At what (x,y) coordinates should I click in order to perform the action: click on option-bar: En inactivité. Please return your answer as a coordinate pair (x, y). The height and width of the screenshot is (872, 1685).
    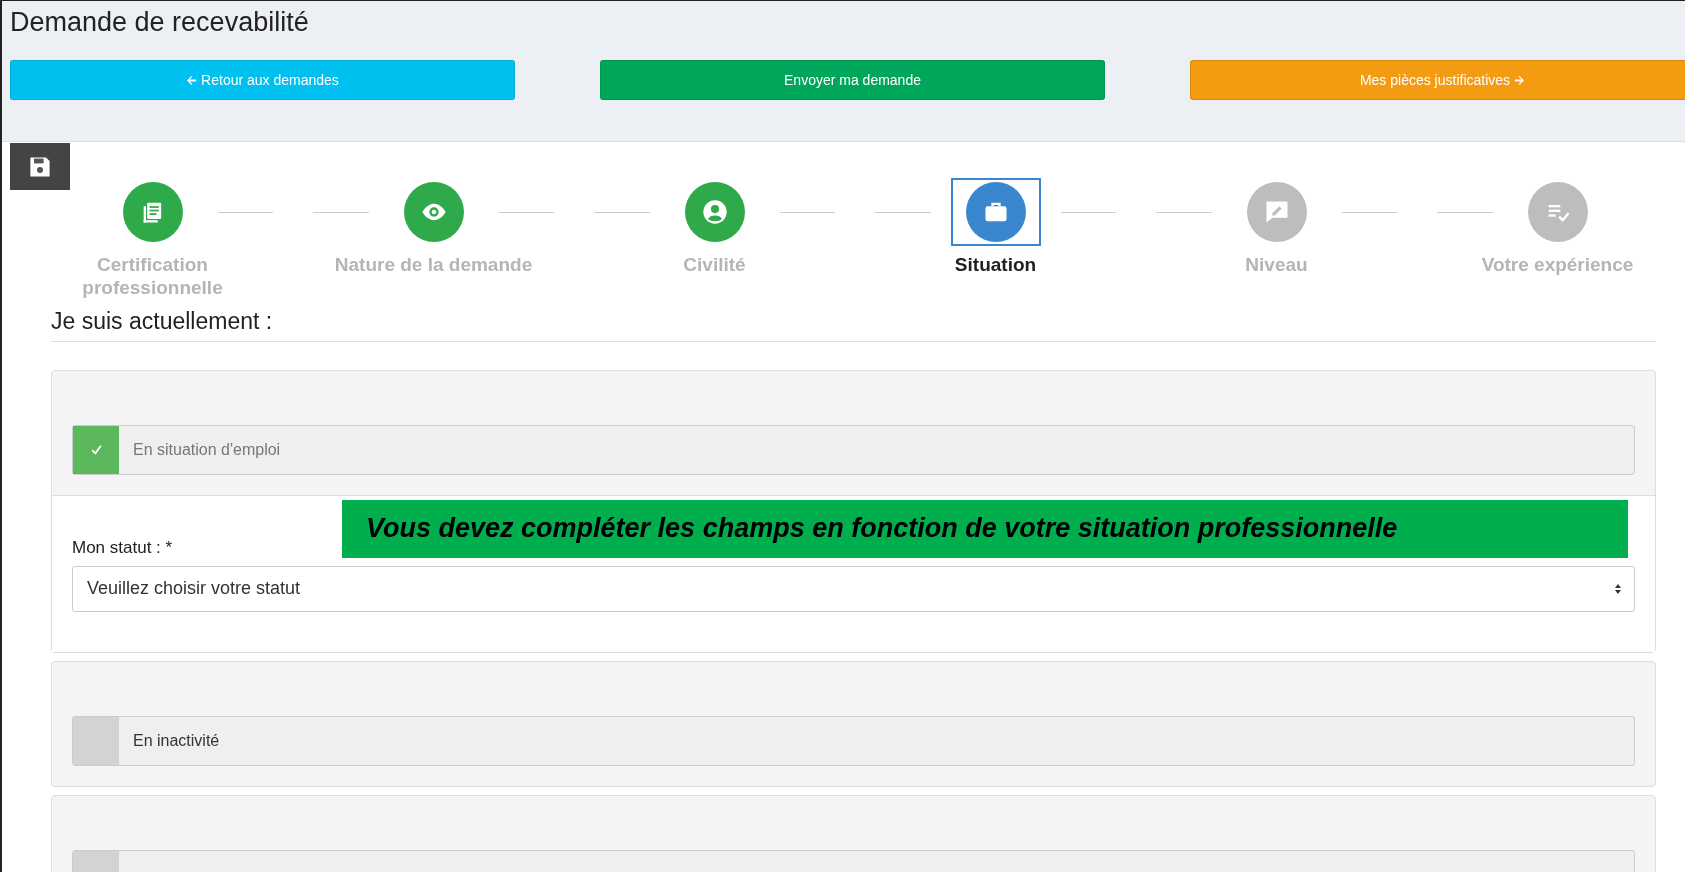
    Looking at the image, I should click on (853, 740).